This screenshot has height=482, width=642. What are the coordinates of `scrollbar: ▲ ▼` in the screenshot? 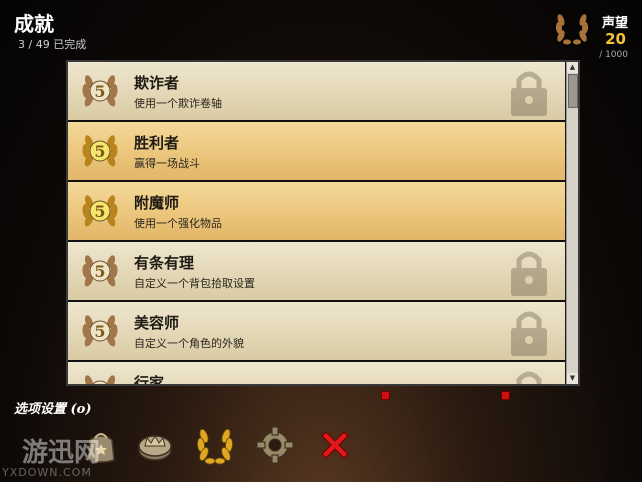 It's located at (572, 223).